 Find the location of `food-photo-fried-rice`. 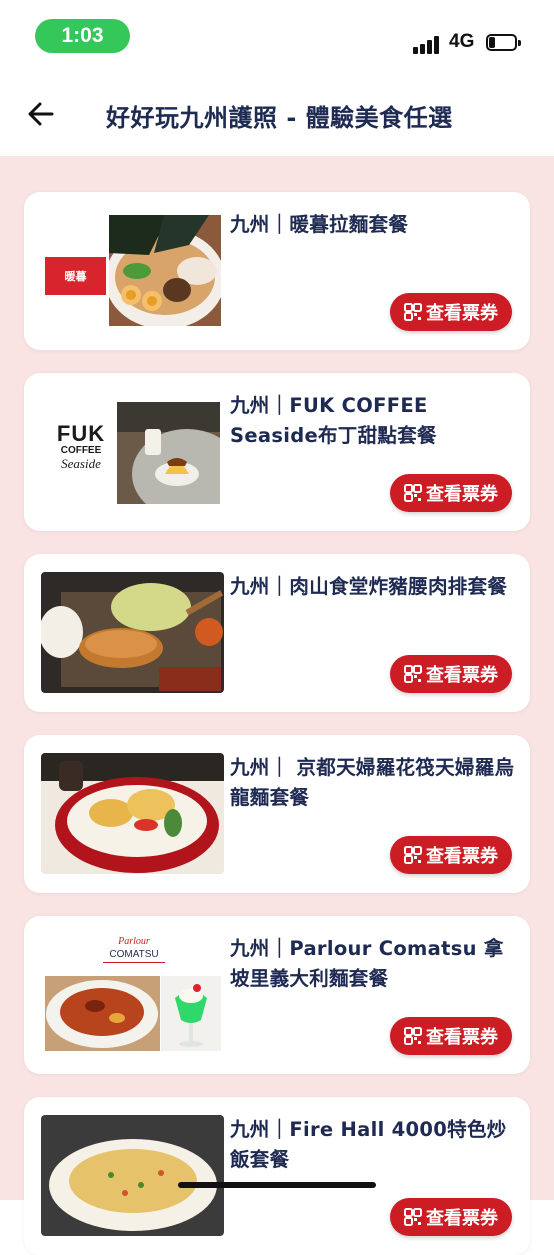

food-photo-fried-rice is located at coordinates (132, 1175).